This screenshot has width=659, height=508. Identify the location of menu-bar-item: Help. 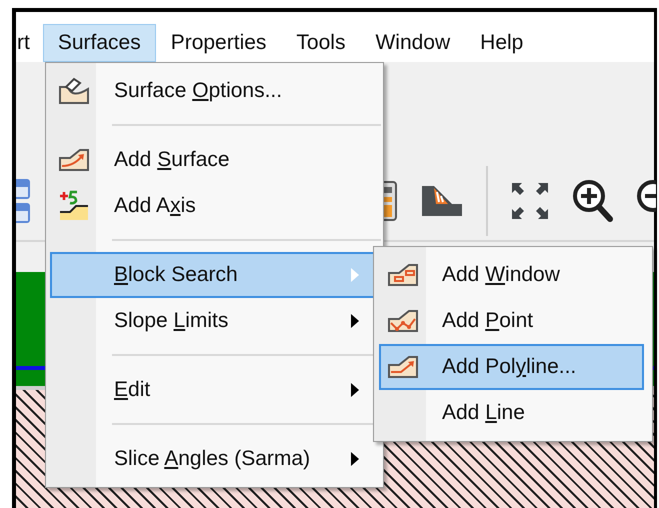
(501, 43).